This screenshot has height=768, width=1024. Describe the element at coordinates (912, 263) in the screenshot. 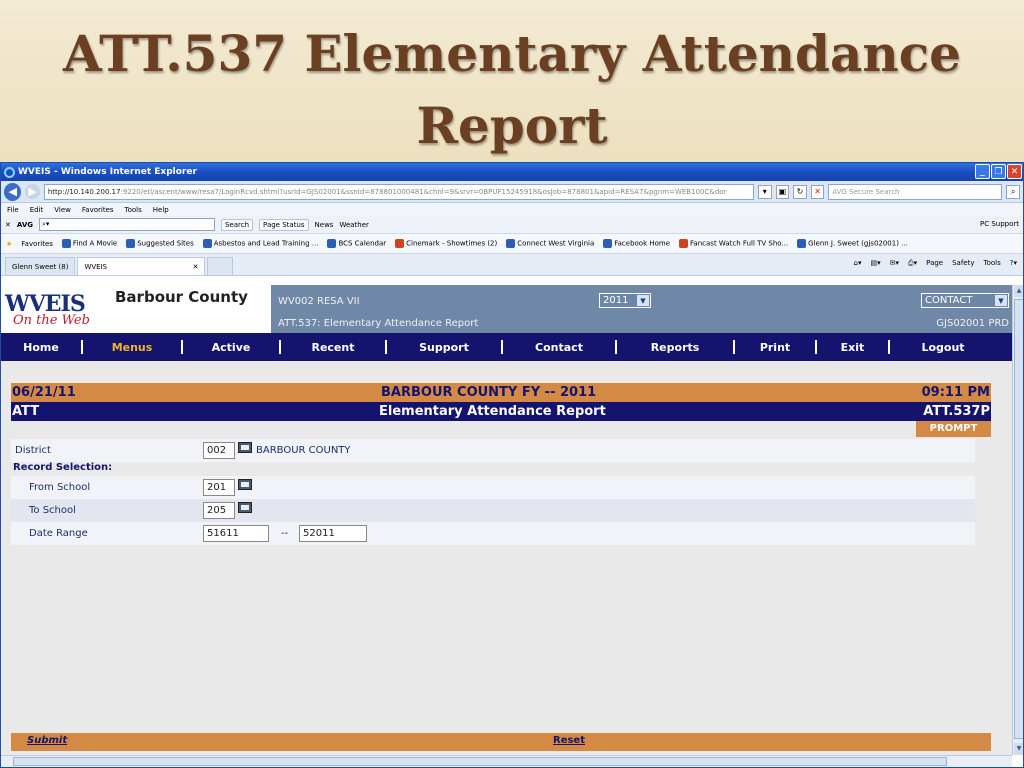

I see `print-icon: ⎙▾` at that location.